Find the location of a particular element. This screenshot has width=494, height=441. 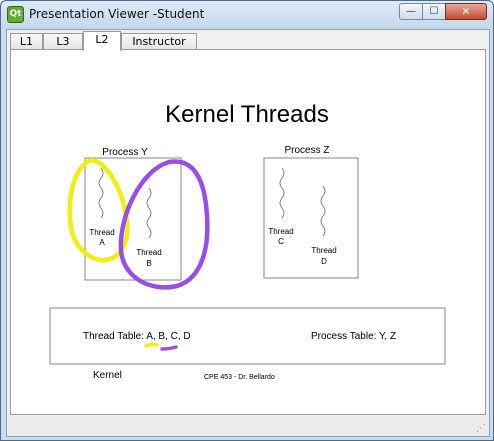

maximize-icon: ☐ is located at coordinates (434, 11).